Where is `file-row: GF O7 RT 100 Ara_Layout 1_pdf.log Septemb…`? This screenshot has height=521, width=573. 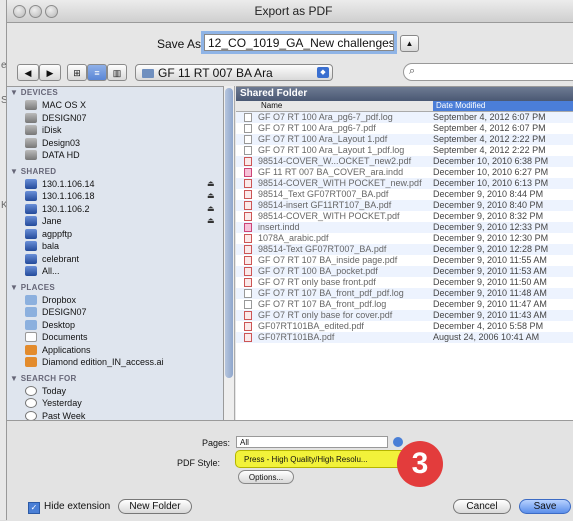 file-row: GF O7 RT 100 Ara_Layout 1_pdf.log Septemb… is located at coordinates (404, 150).